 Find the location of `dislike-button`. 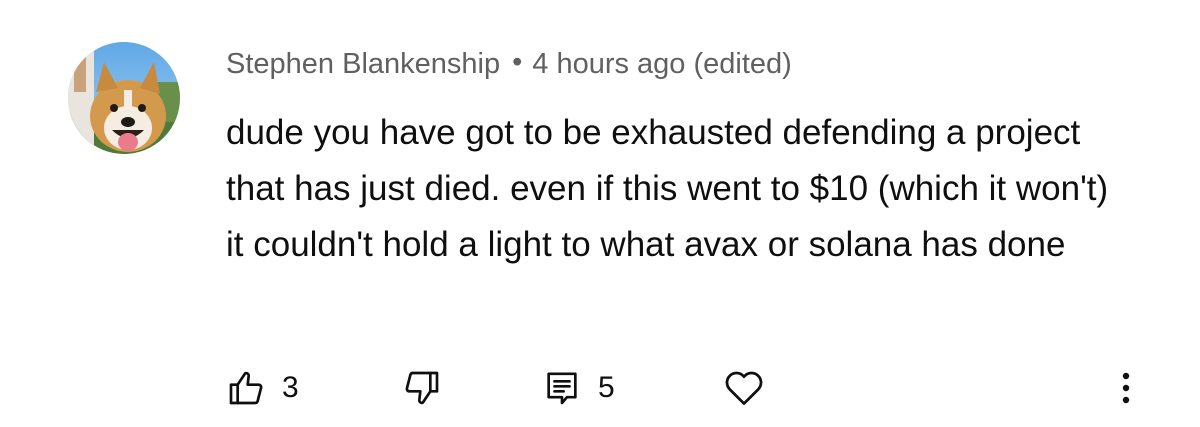

dislike-button is located at coordinates (422, 388).